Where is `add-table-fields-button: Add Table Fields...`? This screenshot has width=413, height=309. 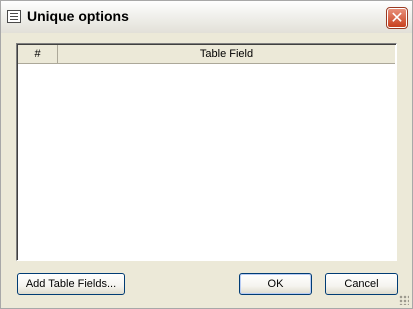 add-table-fields-button: Add Table Fields... is located at coordinates (71, 284).